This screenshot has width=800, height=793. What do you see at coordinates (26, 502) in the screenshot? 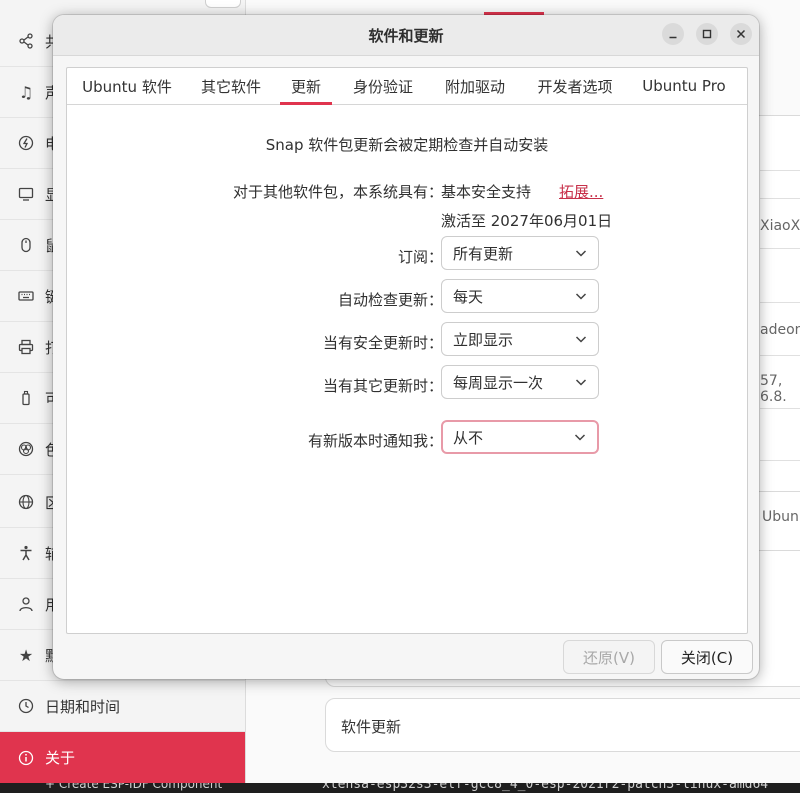
I see `globe-icon` at bounding box center [26, 502].